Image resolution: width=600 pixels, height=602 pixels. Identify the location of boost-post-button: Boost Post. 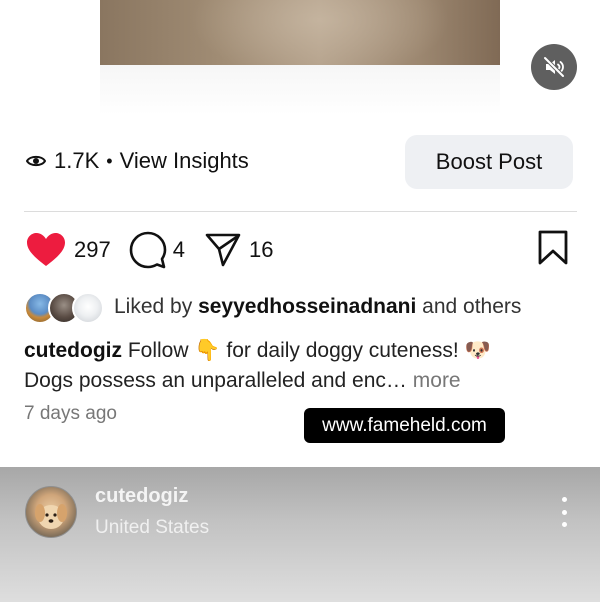
(489, 162).